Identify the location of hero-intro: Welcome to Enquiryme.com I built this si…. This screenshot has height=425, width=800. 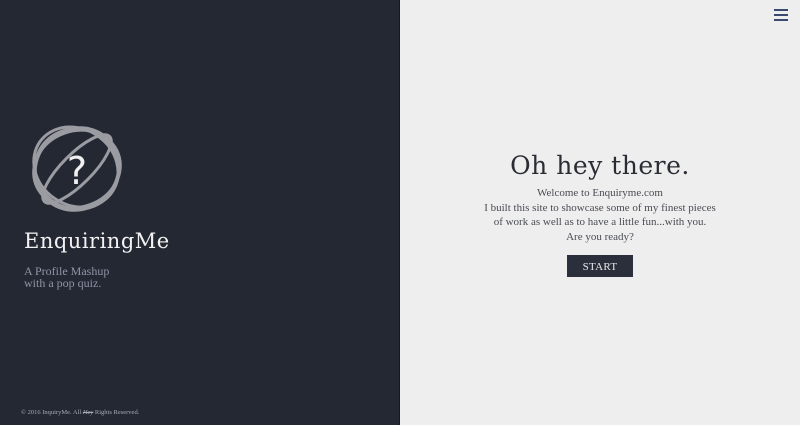
(600, 215).